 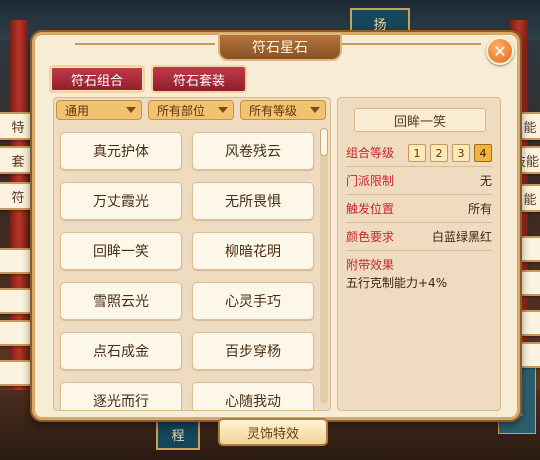 I want to click on level-selector: 1 2 3 4, so click(x=452, y=153).